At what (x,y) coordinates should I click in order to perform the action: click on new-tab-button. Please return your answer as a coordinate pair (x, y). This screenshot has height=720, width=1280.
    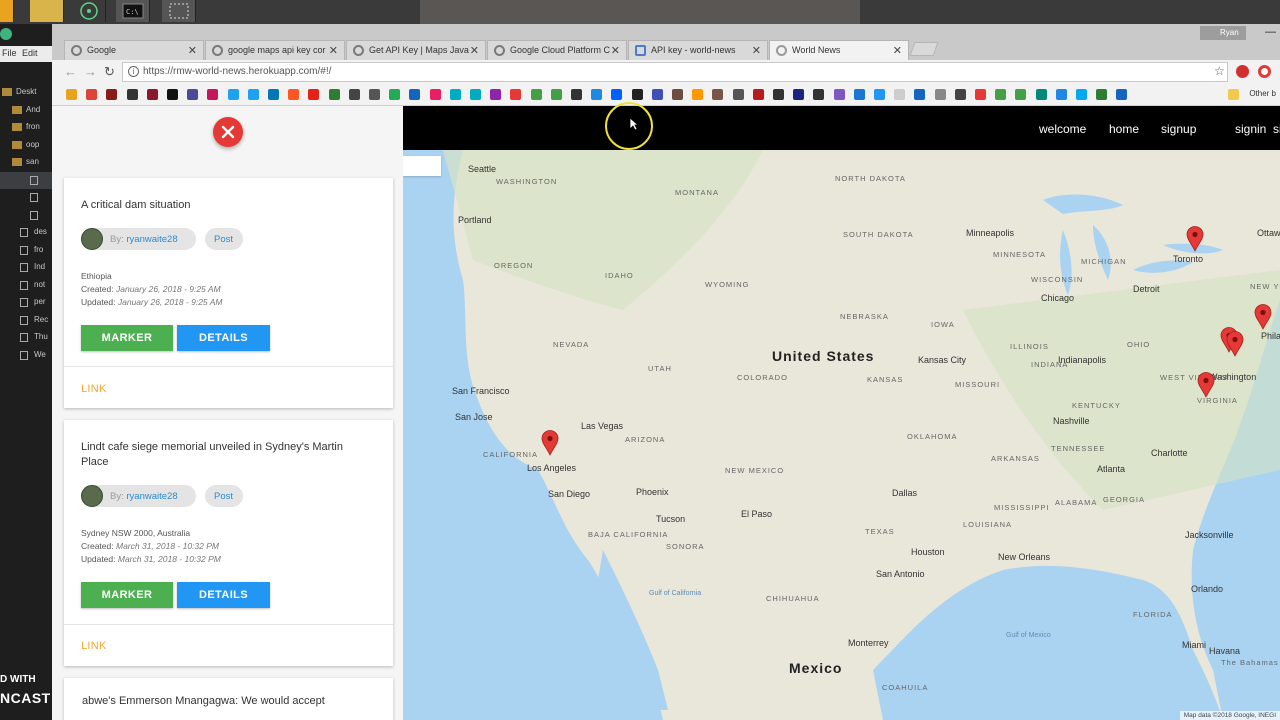
    Looking at the image, I should click on (924, 49).